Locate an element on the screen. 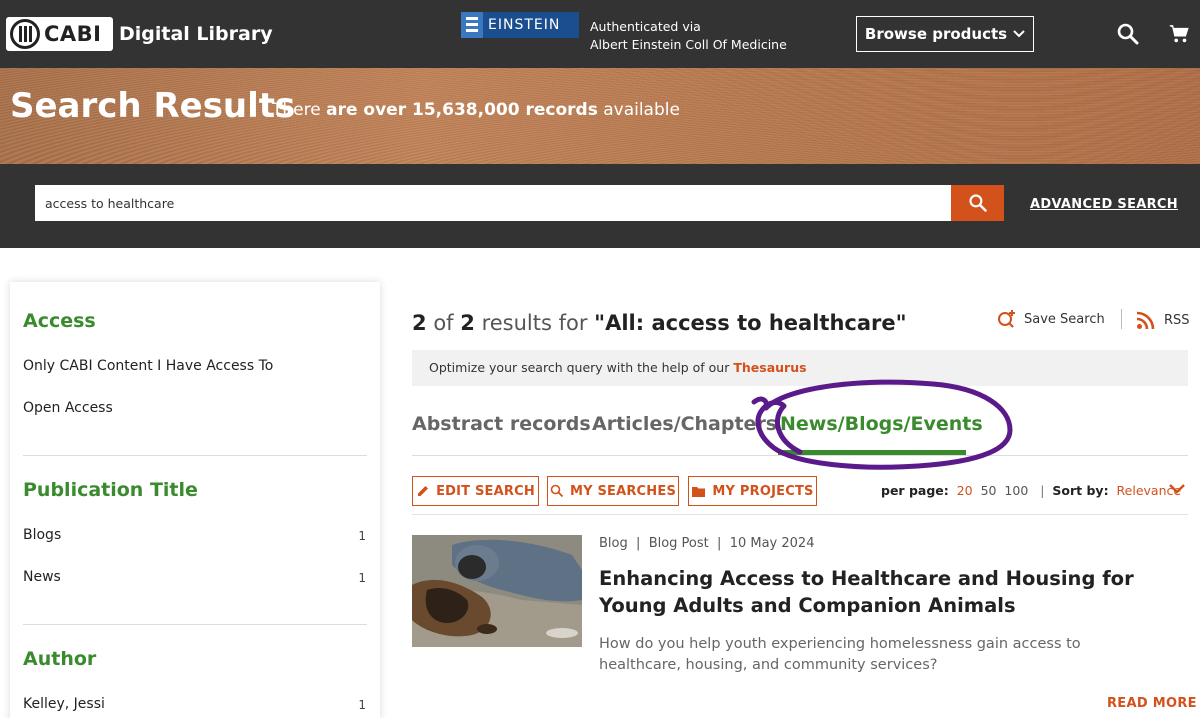 Image resolution: width=1200 pixels, height=718 pixels. filter-news: News is located at coordinates (42, 577).